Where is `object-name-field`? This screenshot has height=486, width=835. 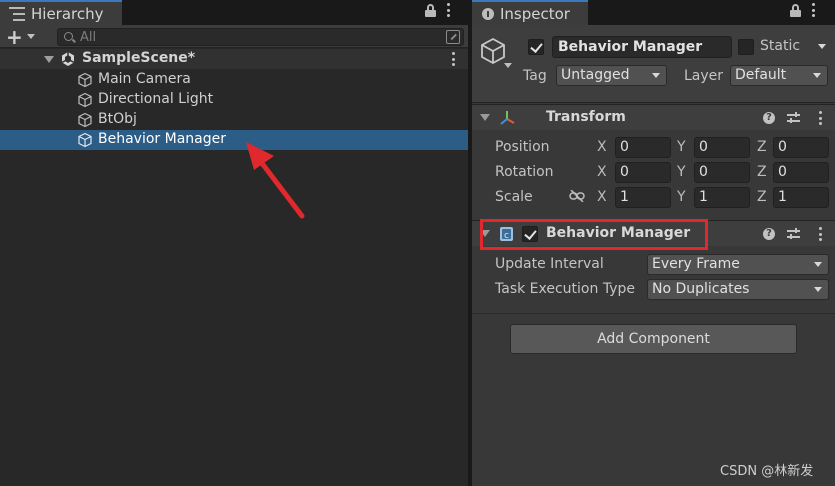 object-name-field is located at coordinates (642, 47).